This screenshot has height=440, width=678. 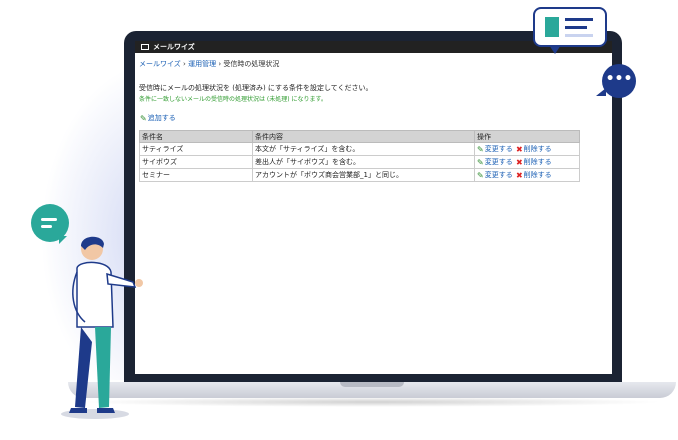 What do you see at coordinates (233, 99) in the screenshot?
I see `page-note: 条件に一致しないメールの受信時の処理状況は (未処理) になります。` at bounding box center [233, 99].